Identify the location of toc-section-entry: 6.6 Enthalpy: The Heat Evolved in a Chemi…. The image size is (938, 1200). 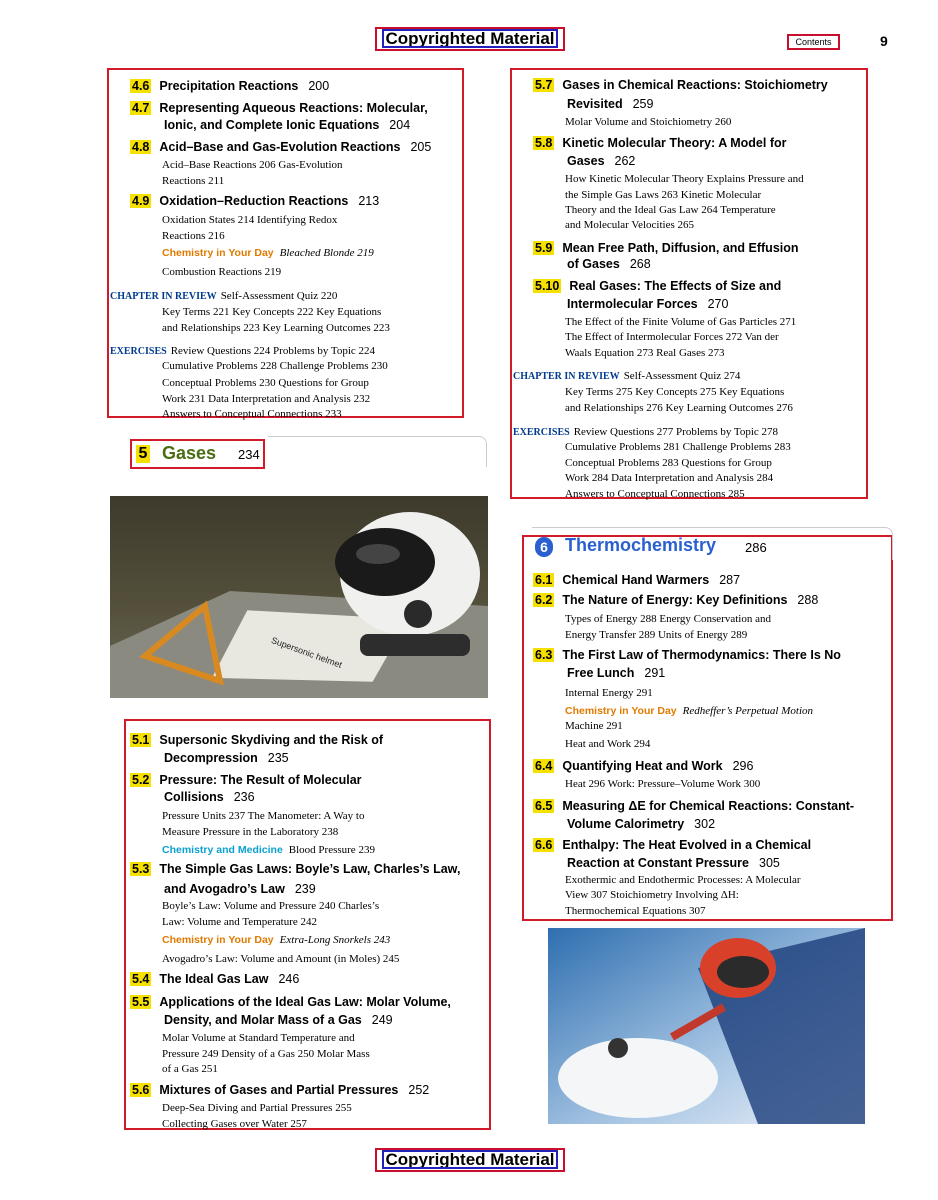
(672, 845).